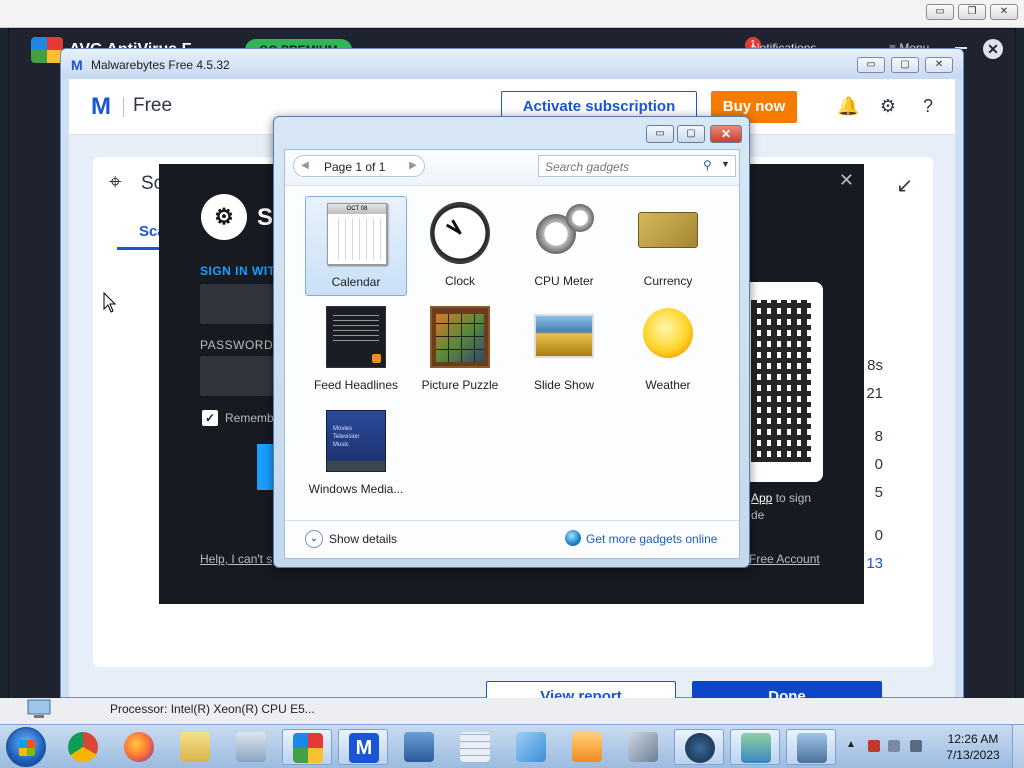 This screenshot has height=768, width=1024. I want to click on outer-close-button: ✕, so click(1004, 12).